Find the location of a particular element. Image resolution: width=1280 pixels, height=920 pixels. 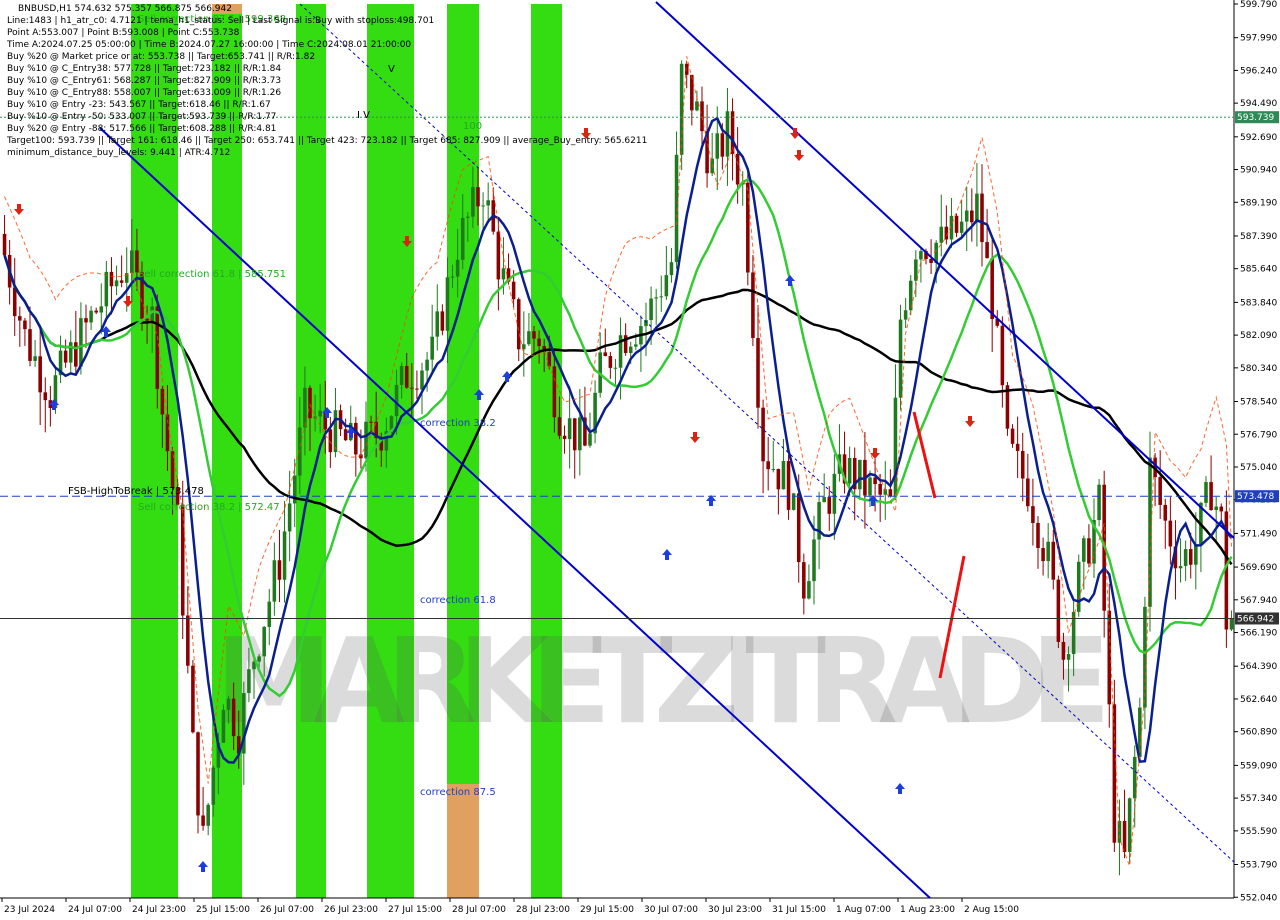

price-tick-label: 585.640 is located at coordinates (1258, 270).